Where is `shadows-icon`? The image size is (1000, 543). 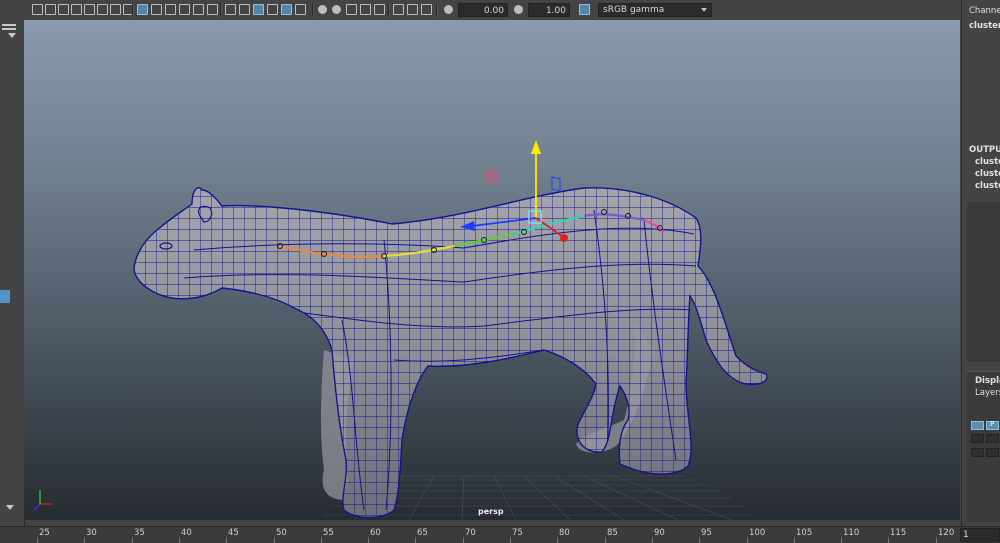 shadows-icon is located at coordinates (322, 9).